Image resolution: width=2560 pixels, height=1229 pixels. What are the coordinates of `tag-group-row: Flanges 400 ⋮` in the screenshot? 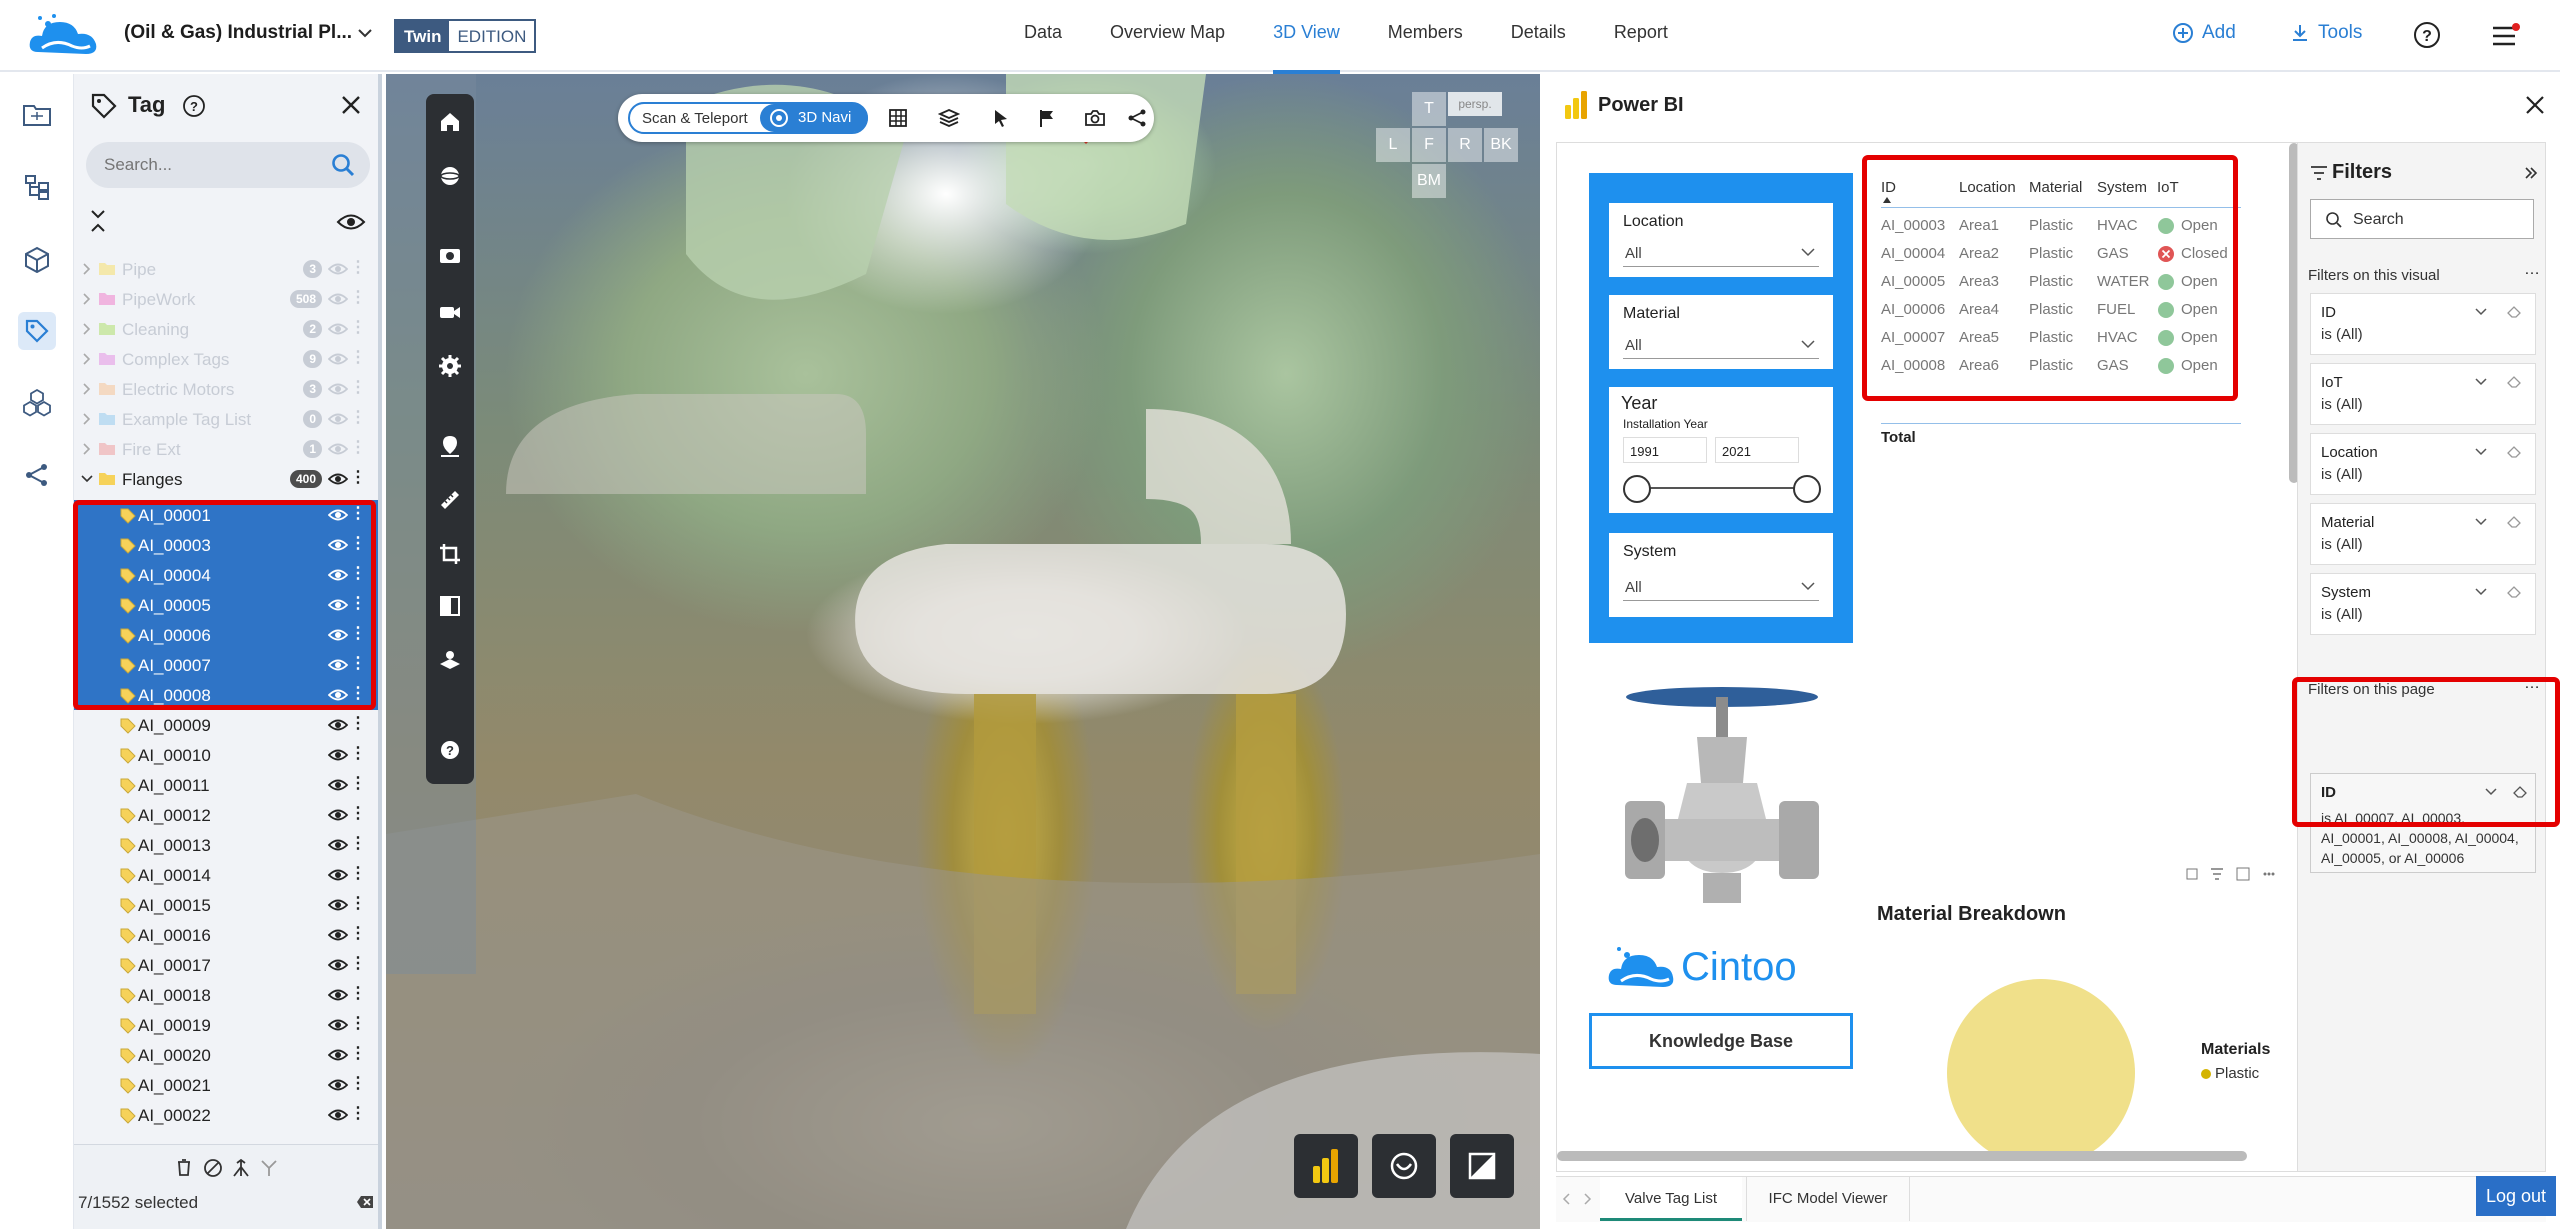 It's located at (226, 479).